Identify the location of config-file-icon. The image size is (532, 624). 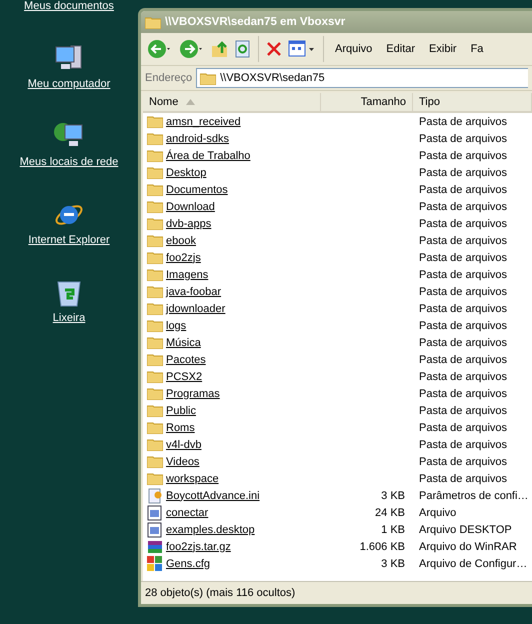
(155, 564).